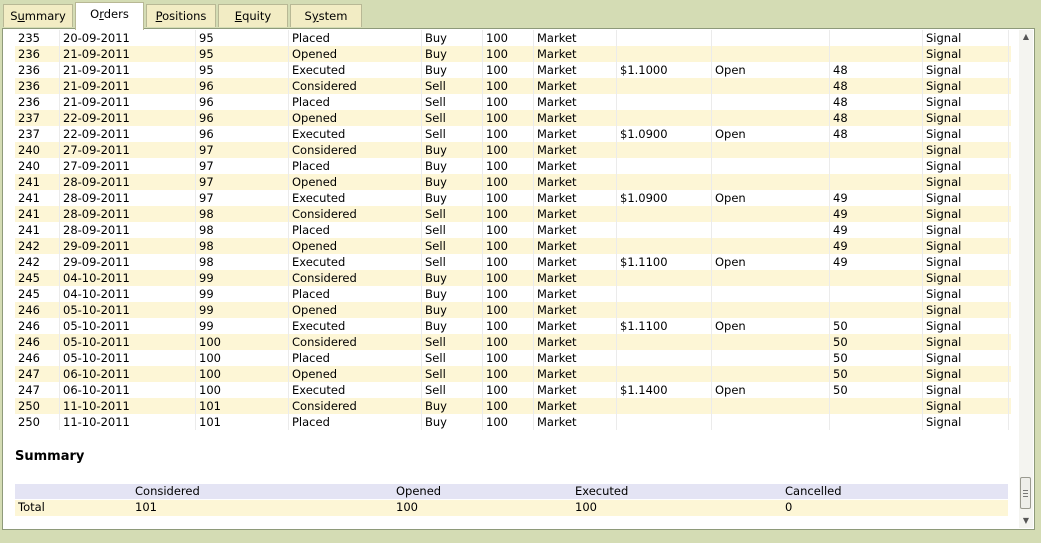 This screenshot has height=543, width=1041. Describe the element at coordinates (419, 491) in the screenshot. I see `summary-header-opened: Opened` at that location.